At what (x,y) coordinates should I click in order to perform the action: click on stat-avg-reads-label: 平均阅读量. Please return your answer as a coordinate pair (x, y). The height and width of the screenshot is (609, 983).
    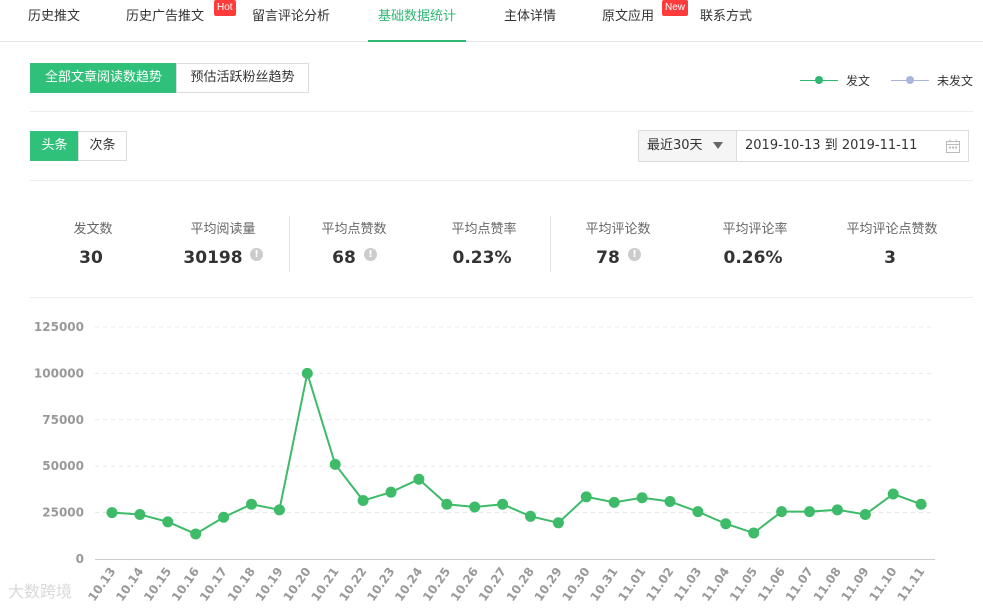
    Looking at the image, I should click on (223, 229).